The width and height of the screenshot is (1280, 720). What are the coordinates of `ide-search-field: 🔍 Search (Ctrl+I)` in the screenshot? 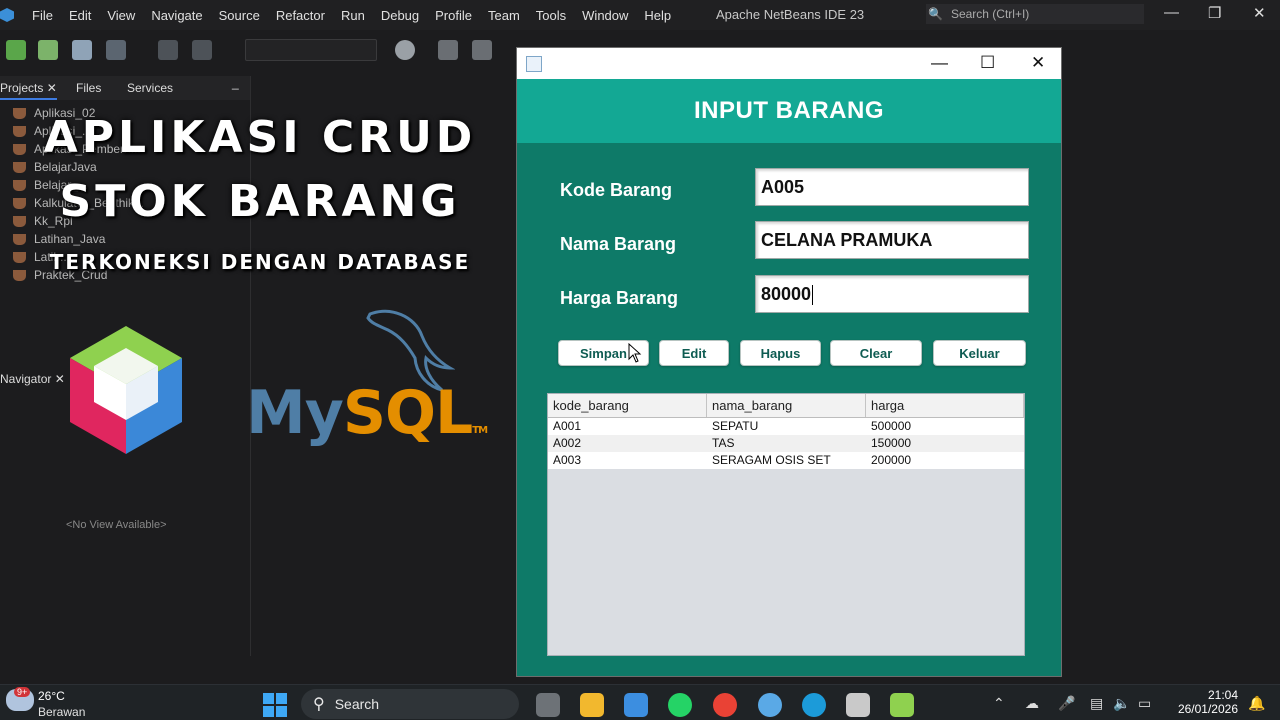 It's located at (1035, 14).